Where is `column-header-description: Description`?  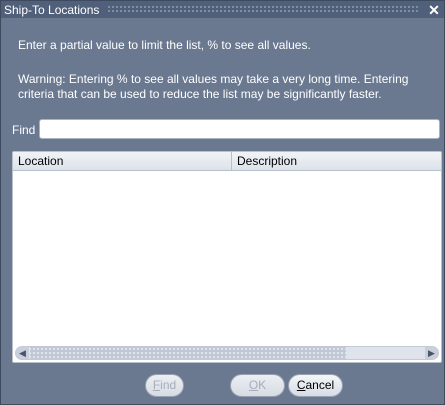
column-header-description: Description is located at coordinates (336, 161).